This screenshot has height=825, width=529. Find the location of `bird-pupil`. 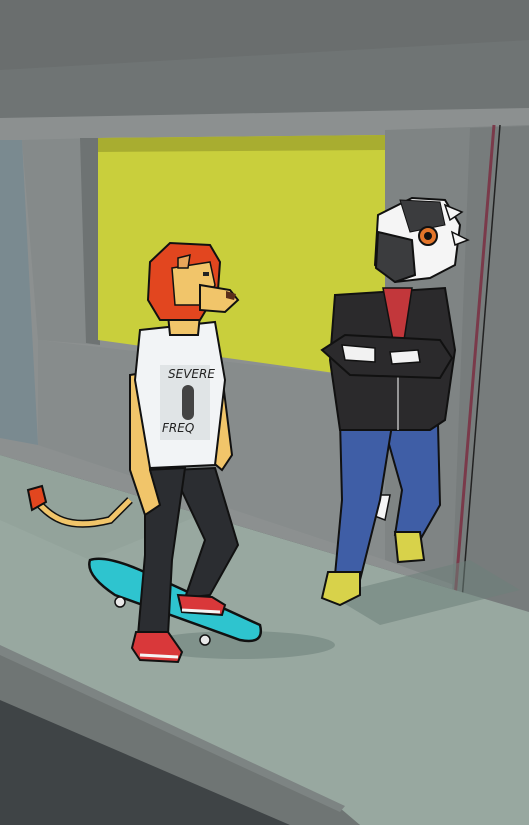

bird-pupil is located at coordinates (428, 236).